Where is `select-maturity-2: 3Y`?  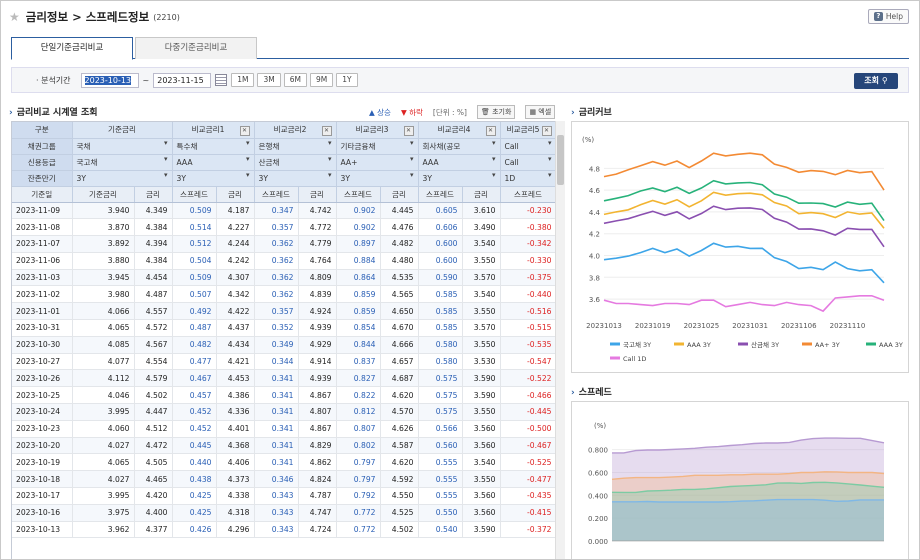 select-maturity-2: 3Y is located at coordinates (213, 178).